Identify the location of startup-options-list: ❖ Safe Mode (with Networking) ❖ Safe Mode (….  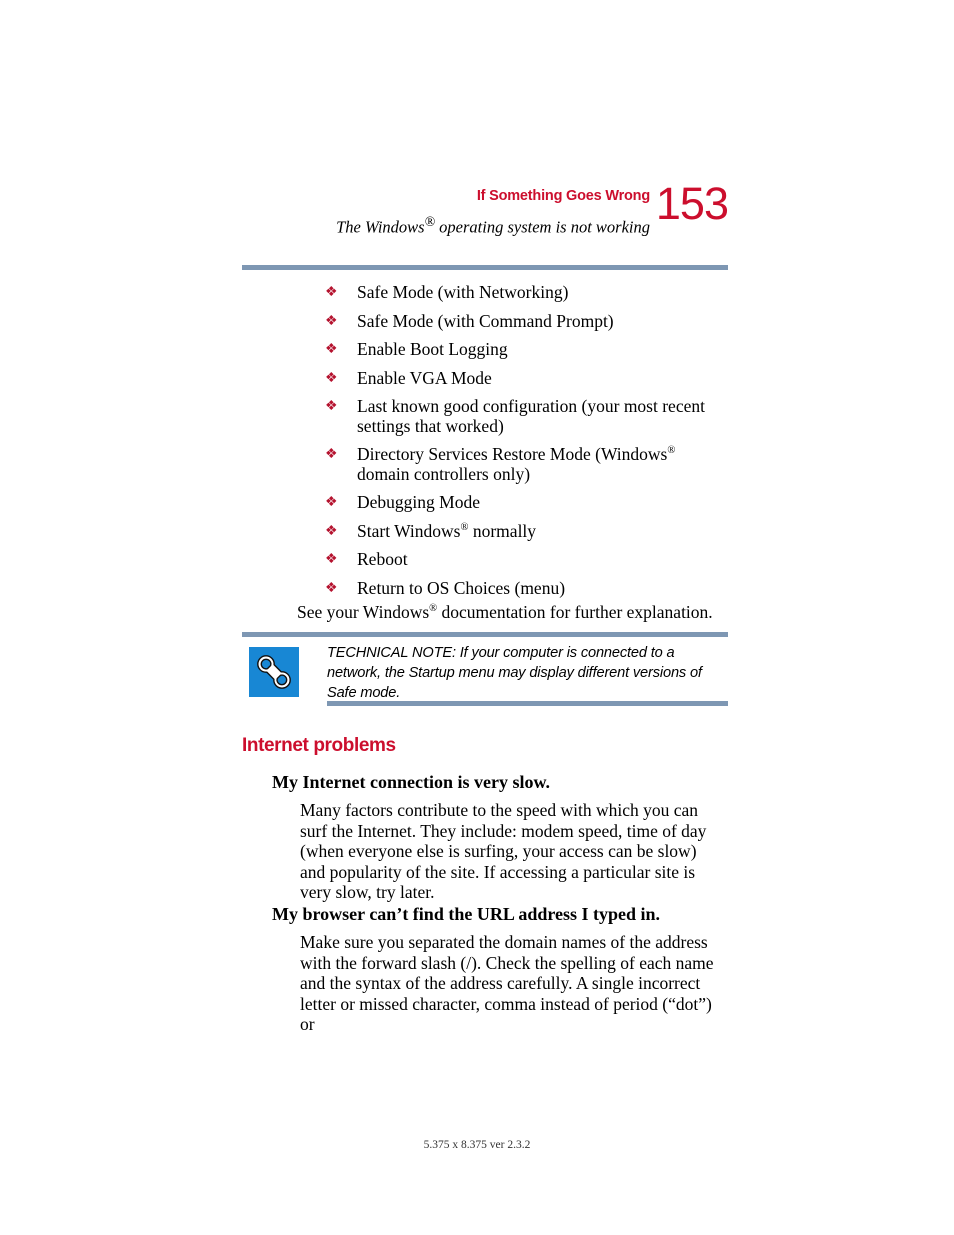
(525, 444).